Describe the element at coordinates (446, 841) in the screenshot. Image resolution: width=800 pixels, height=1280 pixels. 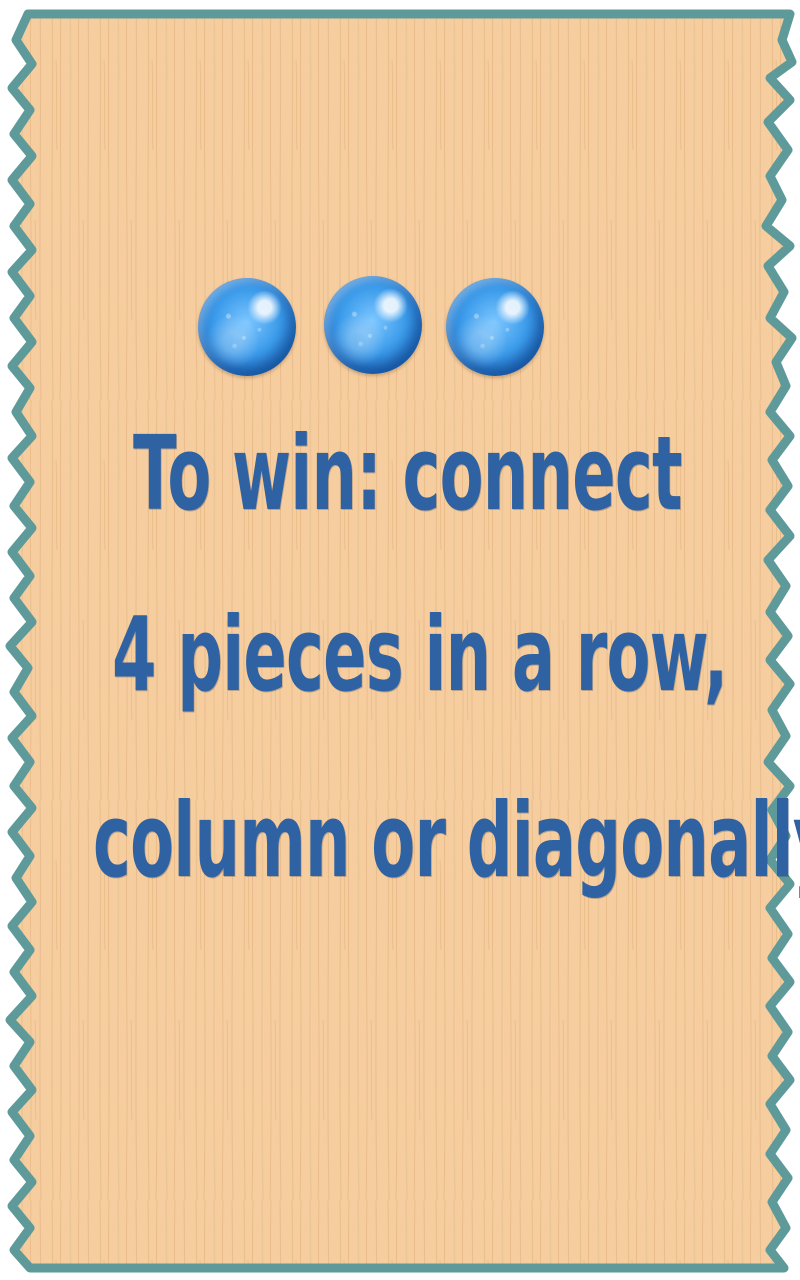
I see `instruction-line-3: column or diagonally` at that location.